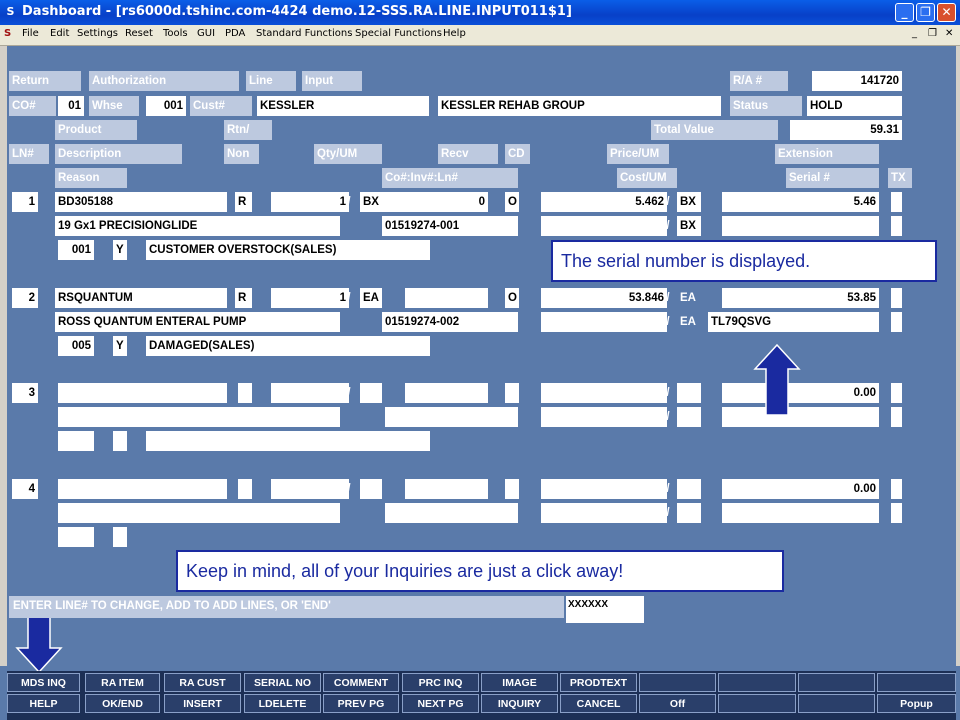 Image resolution: width=960 pixels, height=720 pixels. What do you see at coordinates (916, 703) in the screenshot?
I see `fkey-popup: Popup` at bounding box center [916, 703].